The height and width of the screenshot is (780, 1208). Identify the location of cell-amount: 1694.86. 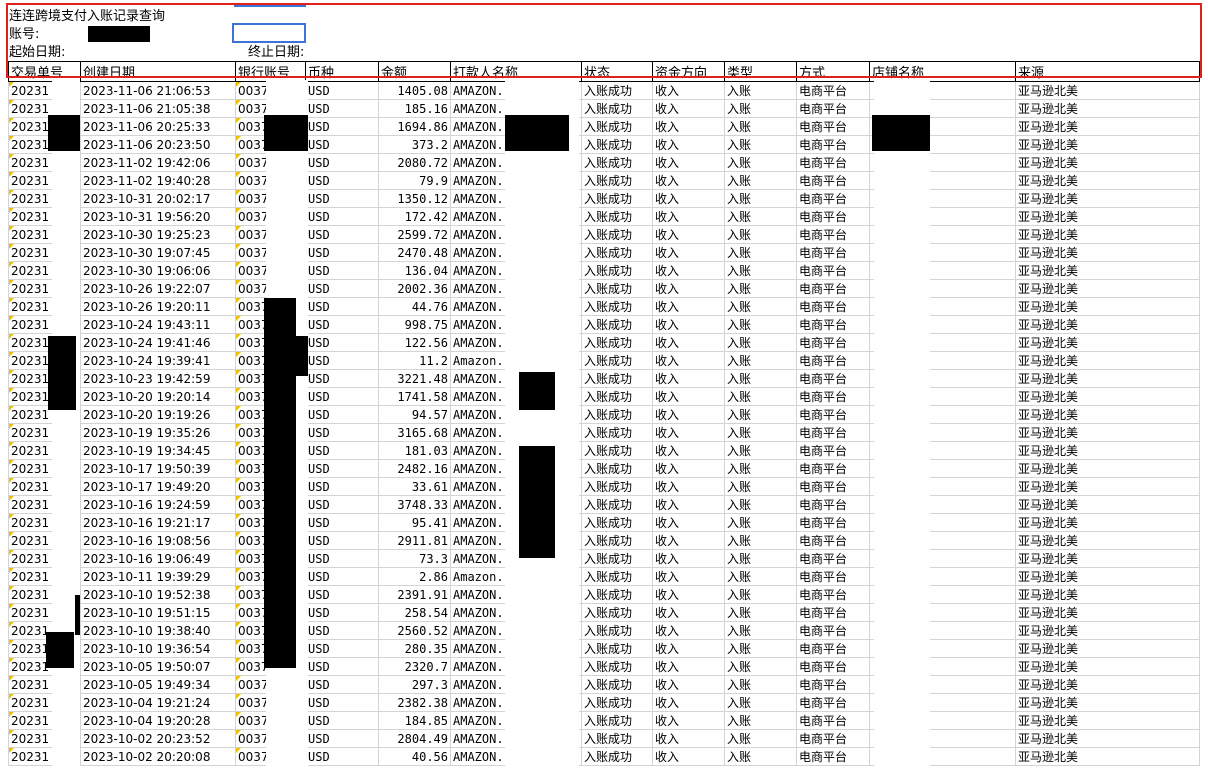
(414, 126).